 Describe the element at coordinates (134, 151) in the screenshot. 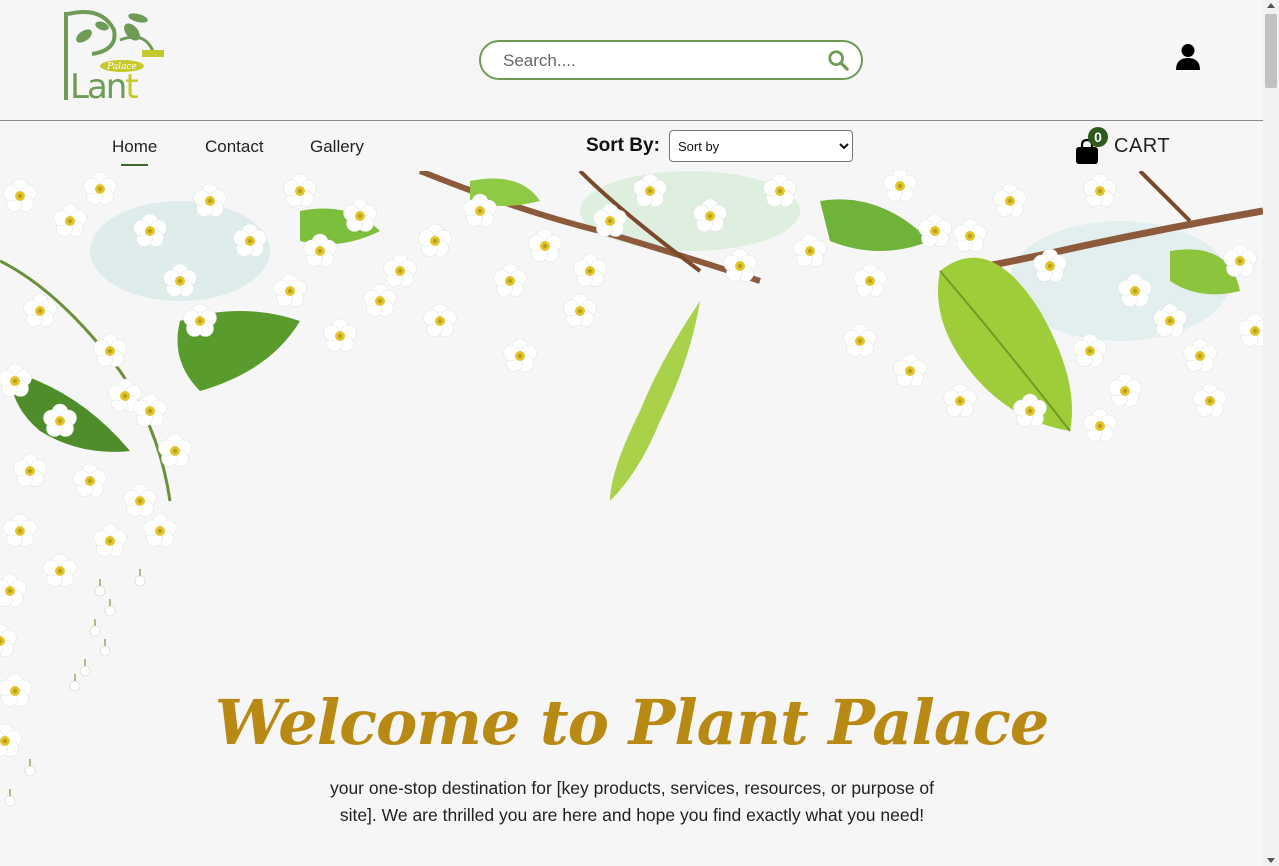

I see `nav-item-home: Home` at that location.